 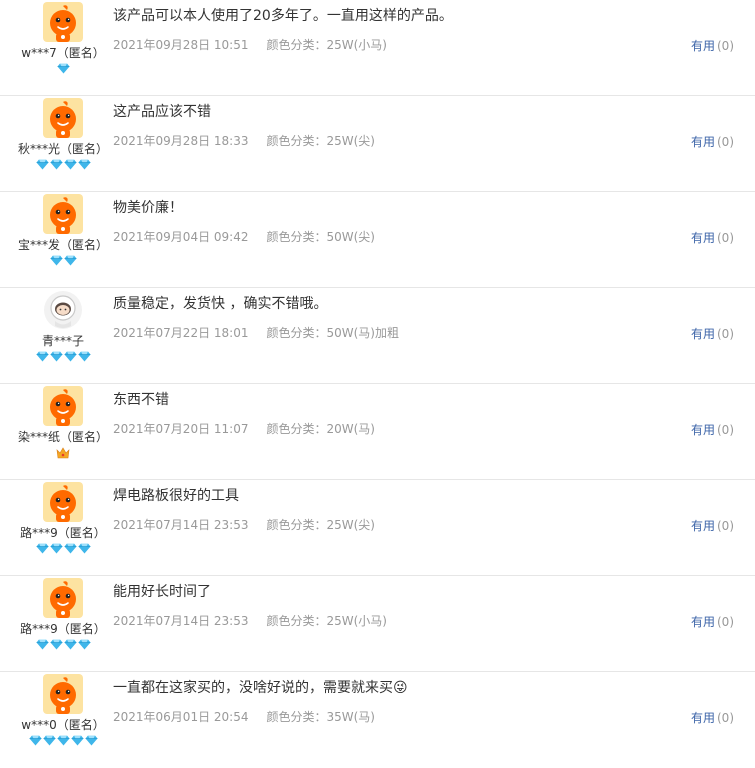 What do you see at coordinates (326, 621) in the screenshot?
I see `review-sku-spec: 颜色分类：25W(小马)` at bounding box center [326, 621].